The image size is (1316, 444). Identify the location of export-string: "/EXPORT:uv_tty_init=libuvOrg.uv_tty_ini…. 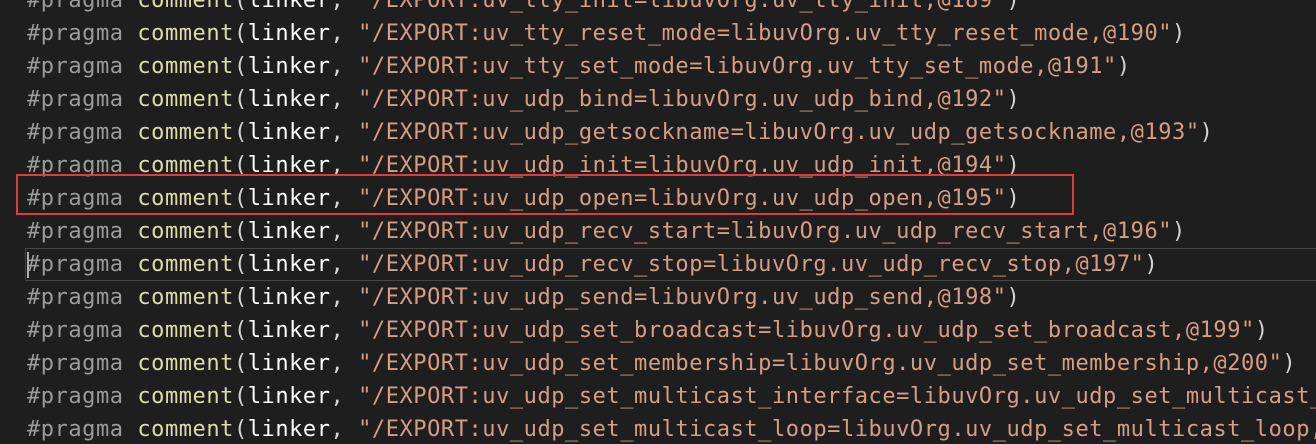
(682, 6).